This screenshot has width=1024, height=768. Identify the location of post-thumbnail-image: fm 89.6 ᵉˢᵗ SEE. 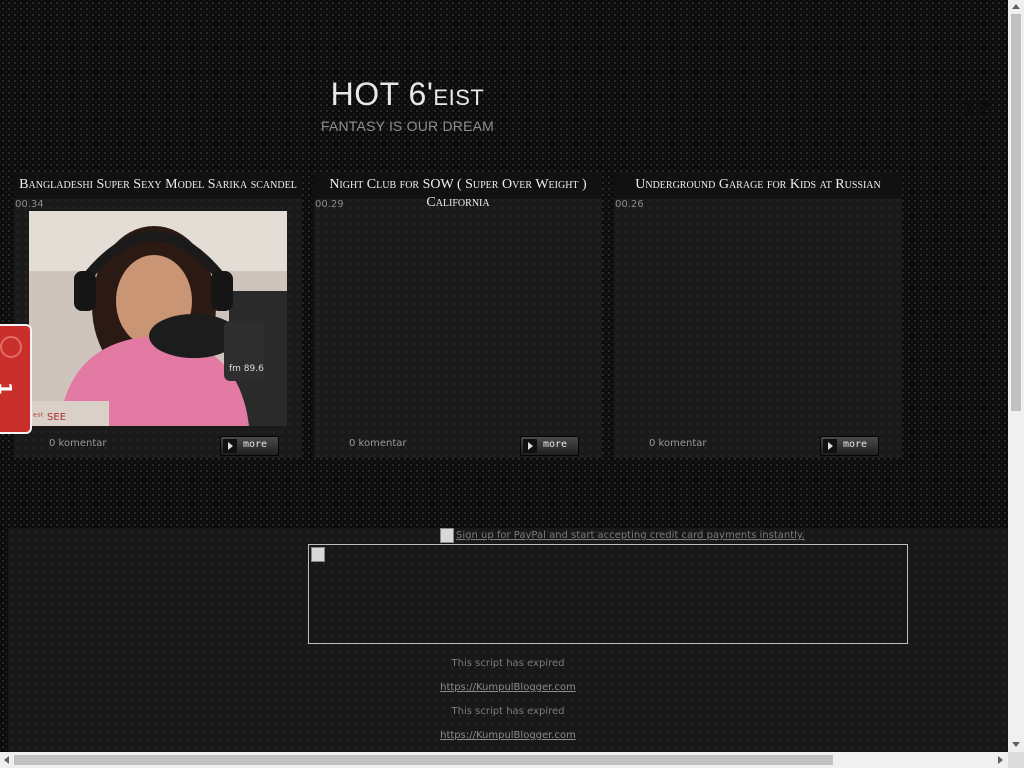
(158, 318).